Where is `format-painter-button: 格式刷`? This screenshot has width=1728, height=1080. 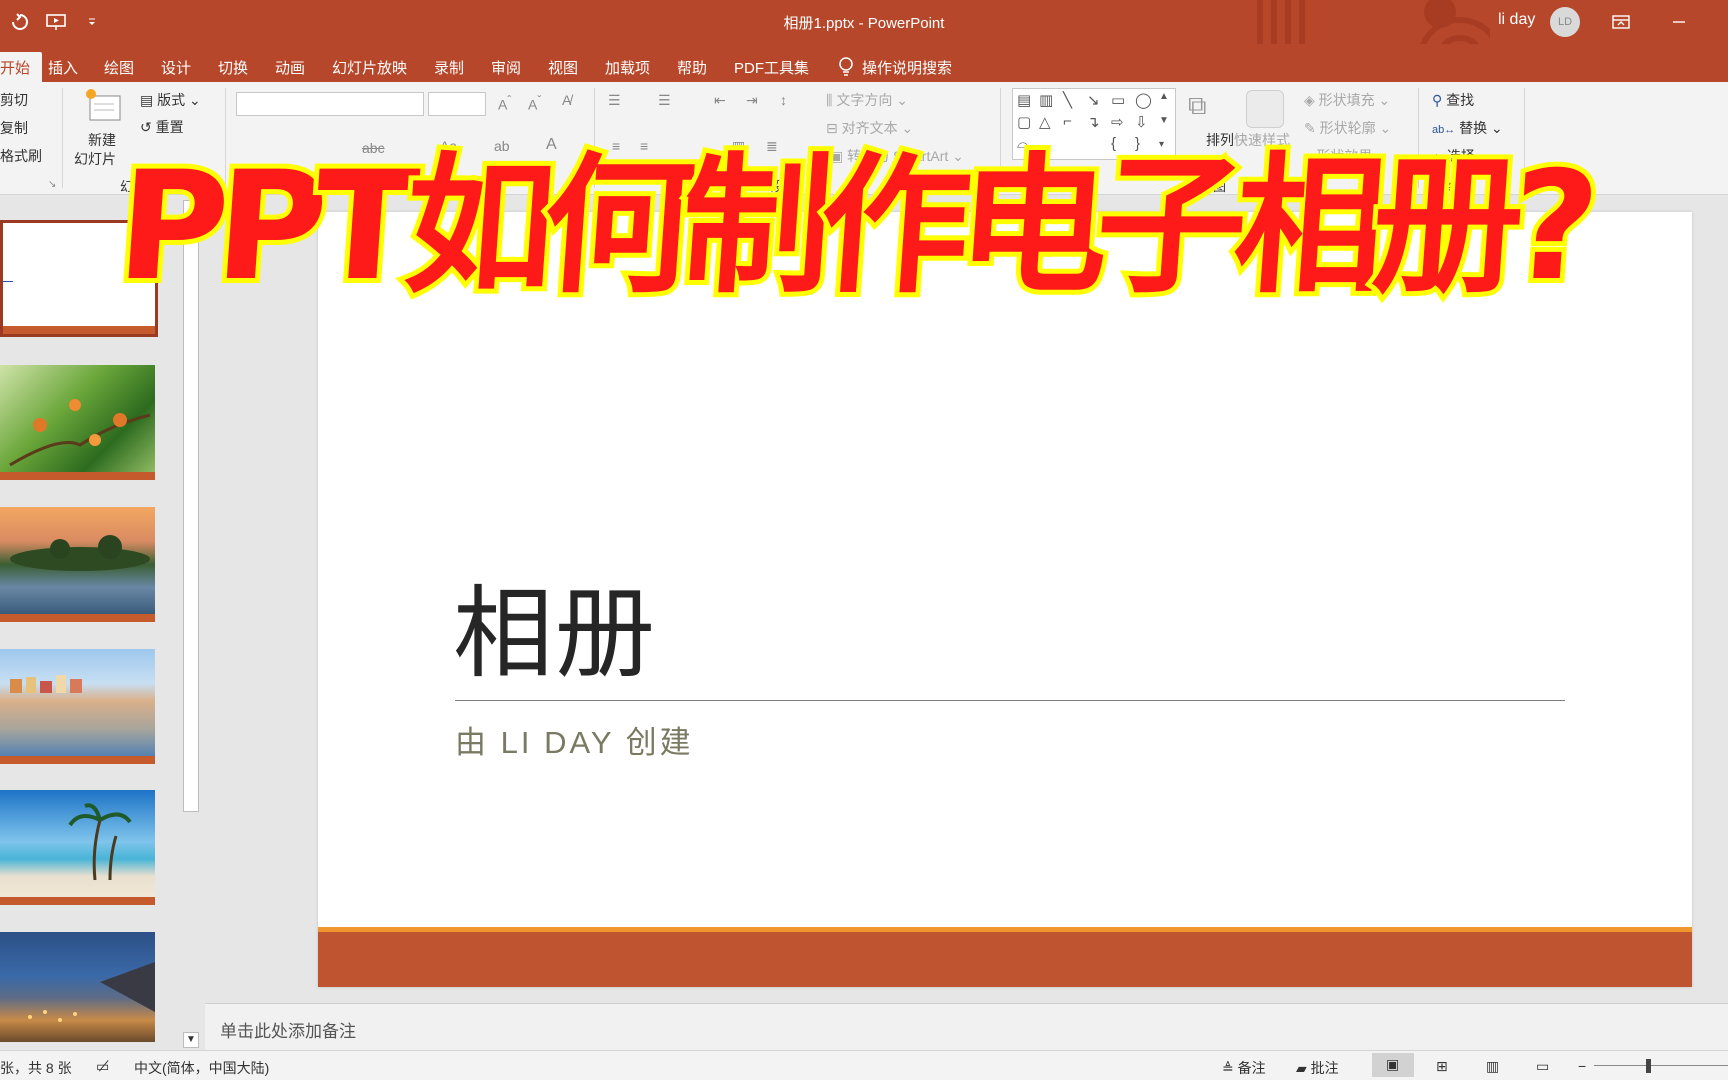 format-painter-button: 格式刷 is located at coordinates (21, 156).